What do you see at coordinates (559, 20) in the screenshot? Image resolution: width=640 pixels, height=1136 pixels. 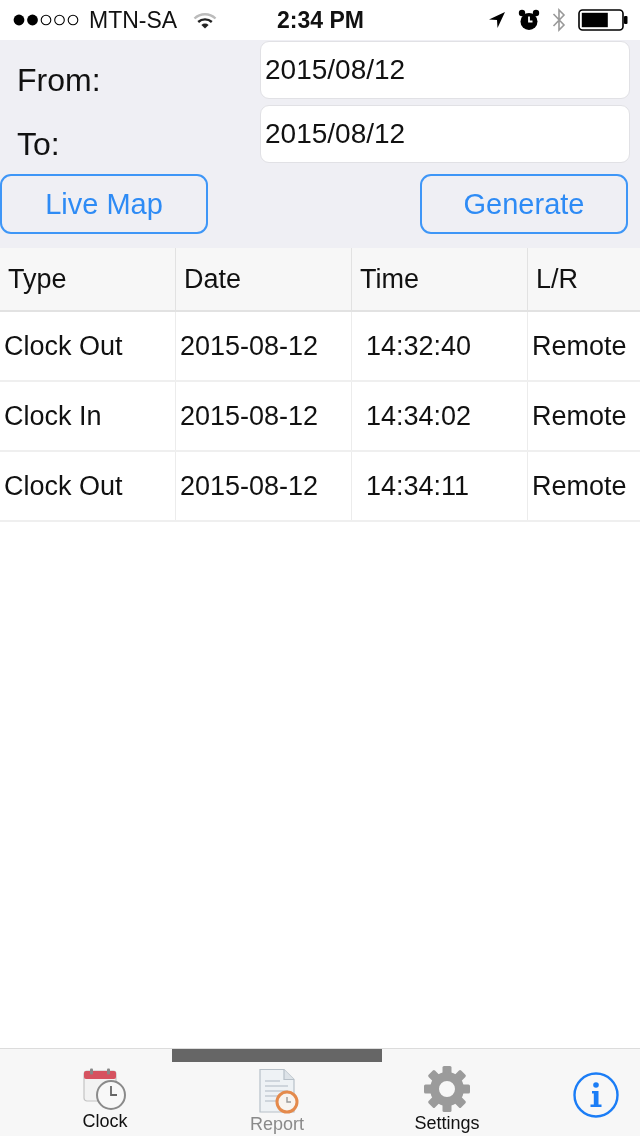 I see `bluetooth-icon` at bounding box center [559, 20].